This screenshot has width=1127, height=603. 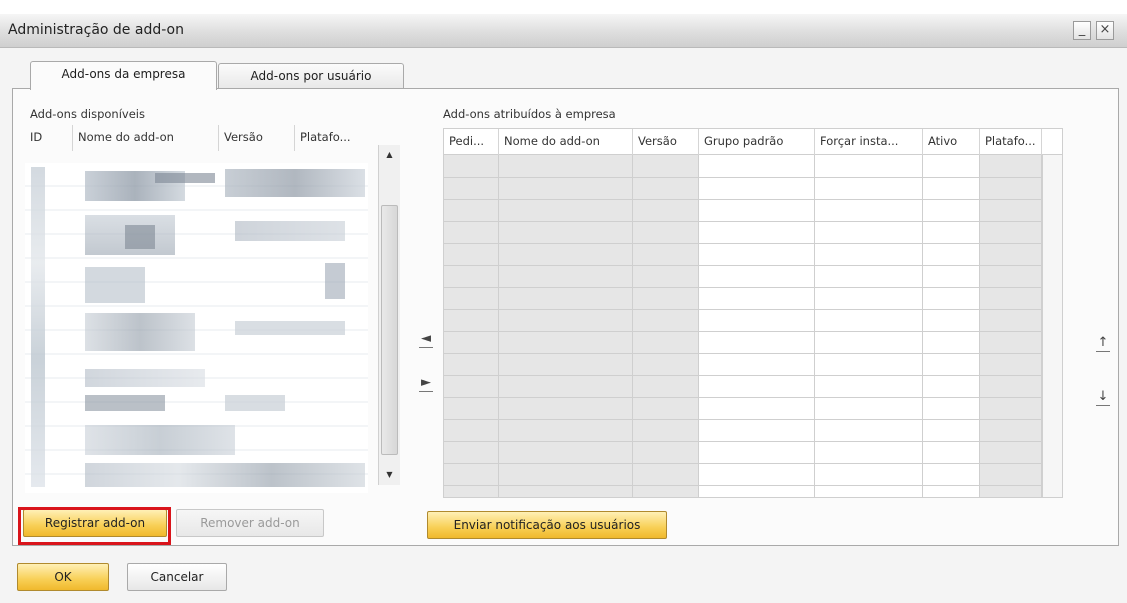 What do you see at coordinates (250, 523) in the screenshot?
I see `remove-addon-button: Remover add-on` at bounding box center [250, 523].